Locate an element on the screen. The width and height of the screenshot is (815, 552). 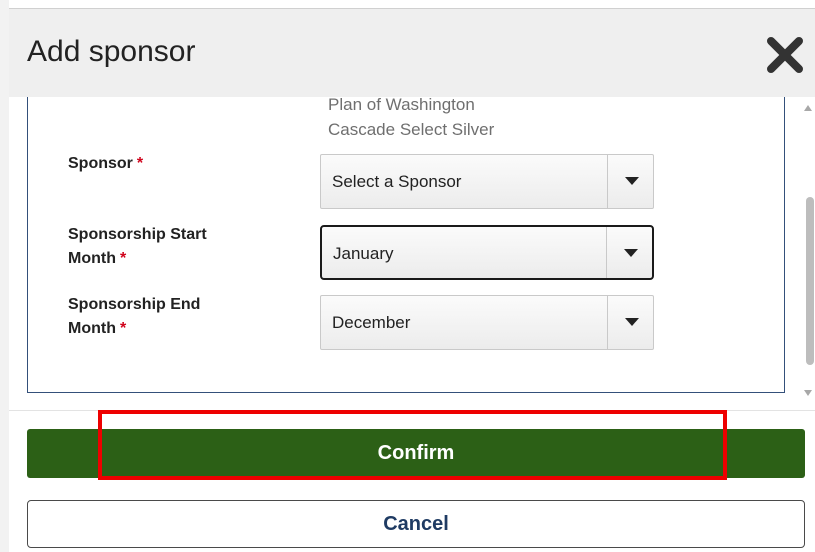
start-month-label-line-2: Month is located at coordinates (92, 258).